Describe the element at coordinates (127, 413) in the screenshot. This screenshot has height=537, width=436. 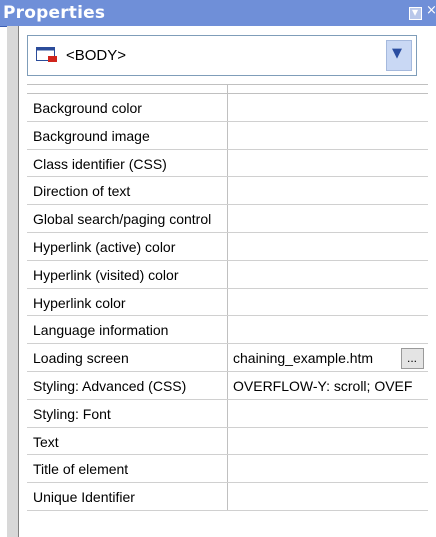
I see `property-name-cell: Styling: Font` at that location.